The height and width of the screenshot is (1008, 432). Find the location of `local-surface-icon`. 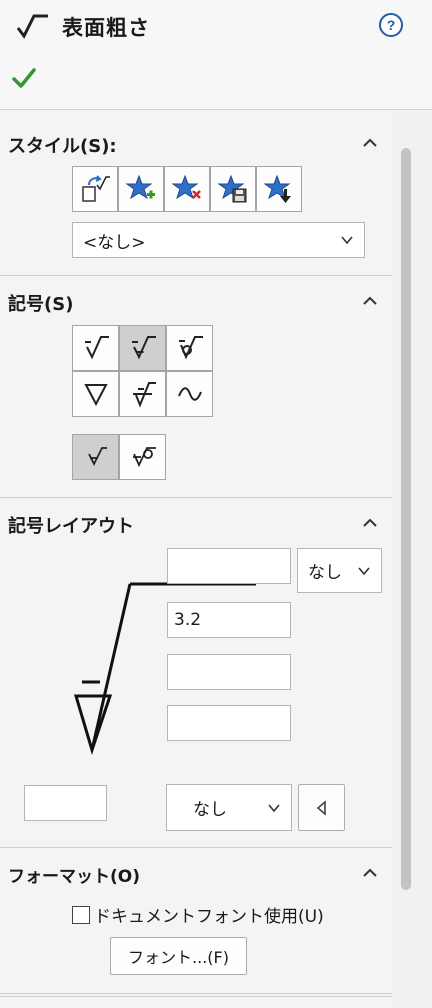

local-surface-icon is located at coordinates (97, 457).